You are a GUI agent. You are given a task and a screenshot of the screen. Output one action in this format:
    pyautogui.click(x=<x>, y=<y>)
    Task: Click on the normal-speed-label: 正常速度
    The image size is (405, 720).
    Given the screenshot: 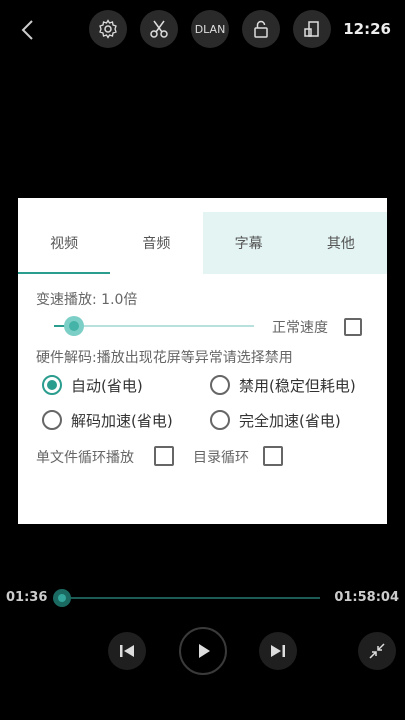 What is the action you would take?
    pyautogui.click(x=300, y=328)
    